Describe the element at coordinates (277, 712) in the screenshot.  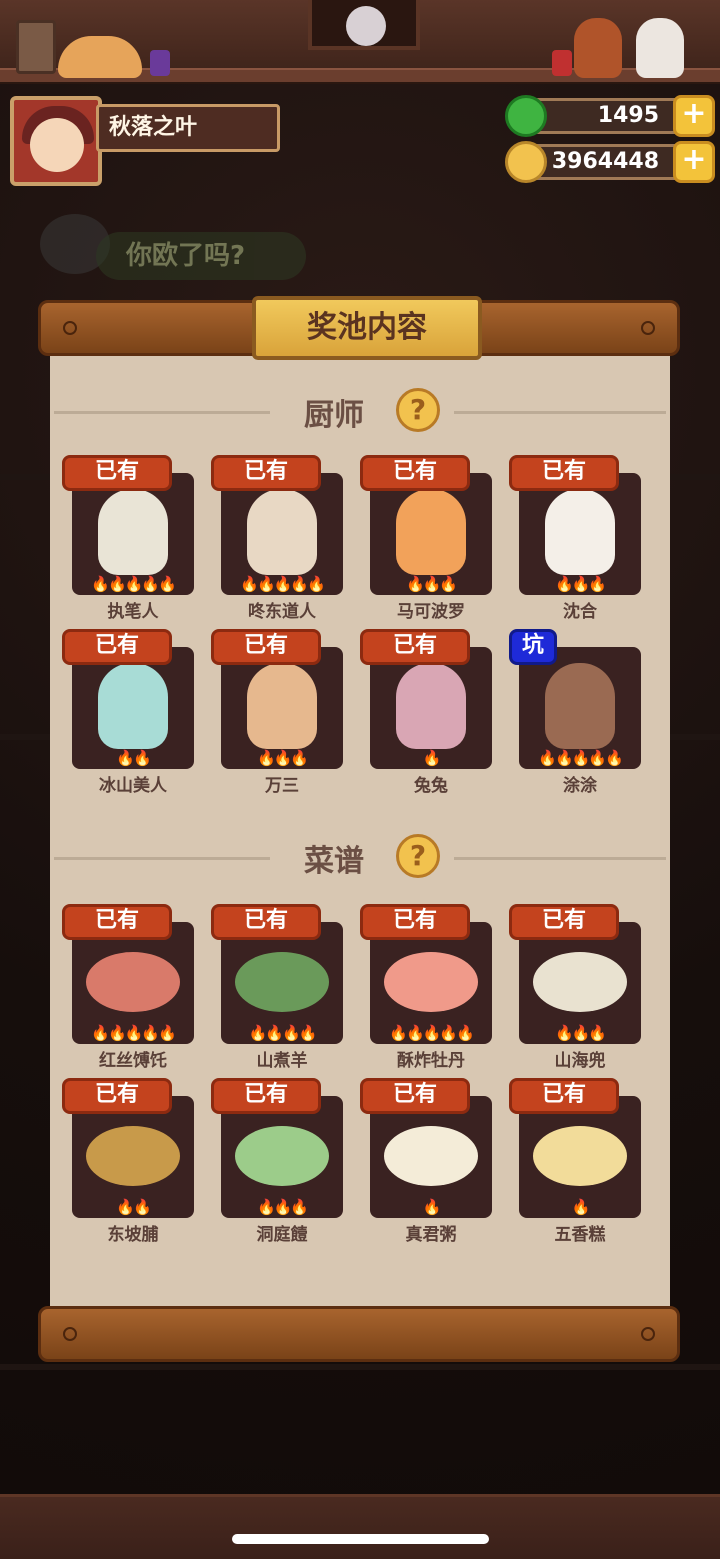
I see `item-card: 🔥🔥🔥 已有万三` at that location.